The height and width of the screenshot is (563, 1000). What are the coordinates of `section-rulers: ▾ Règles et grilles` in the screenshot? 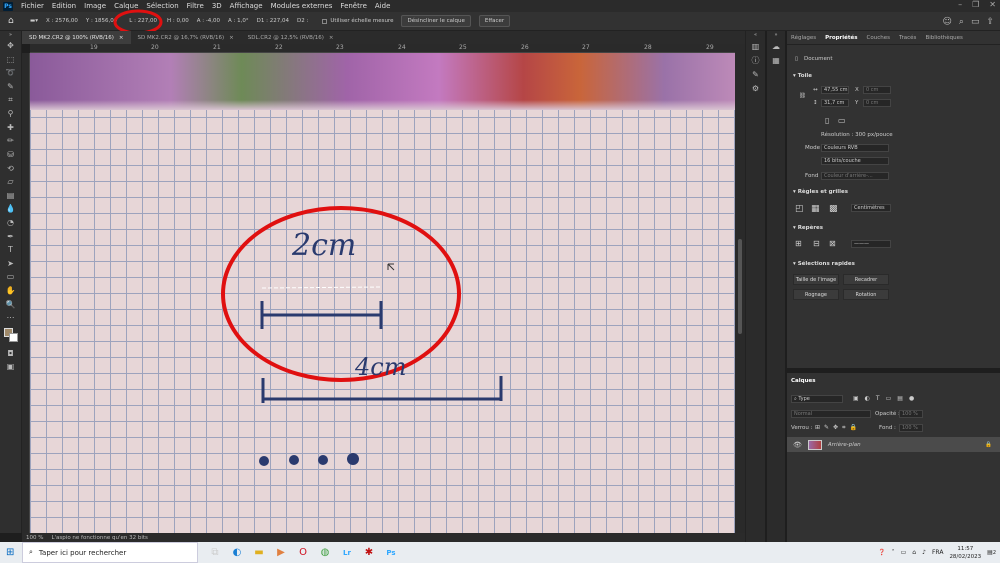 It's located at (820, 192).